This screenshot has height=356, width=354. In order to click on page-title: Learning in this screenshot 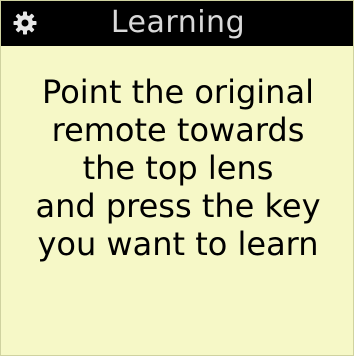, I will do `click(178, 22)`.